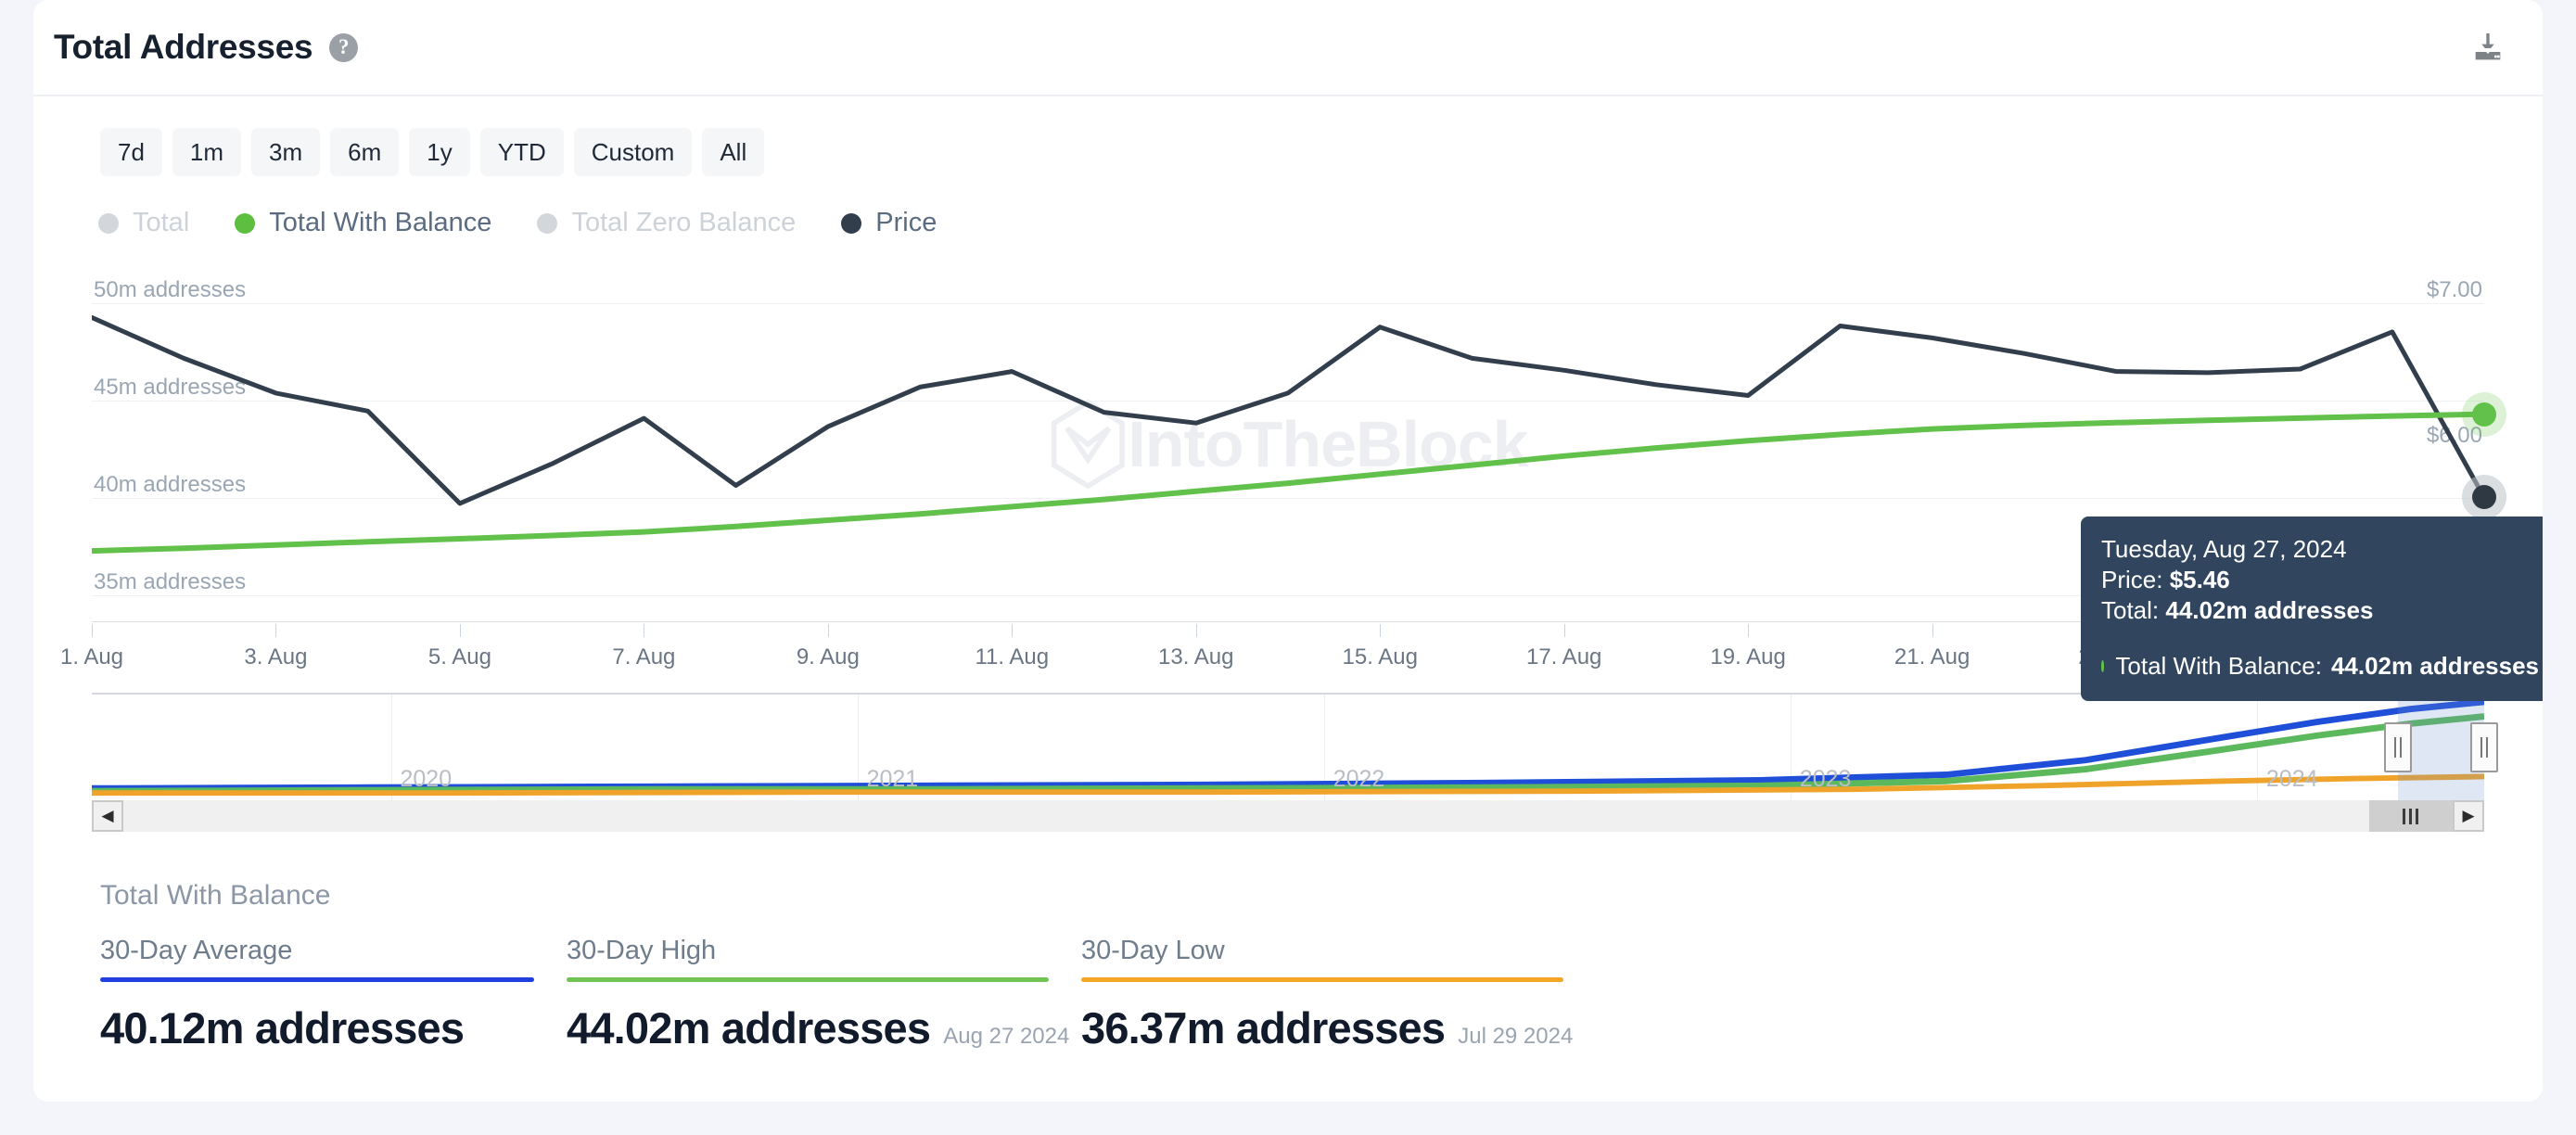 The height and width of the screenshot is (1135, 2576). I want to click on stat-30-day-low: 30-Day Low 36.37m addresses Jul 29 2024, so click(1327, 995).